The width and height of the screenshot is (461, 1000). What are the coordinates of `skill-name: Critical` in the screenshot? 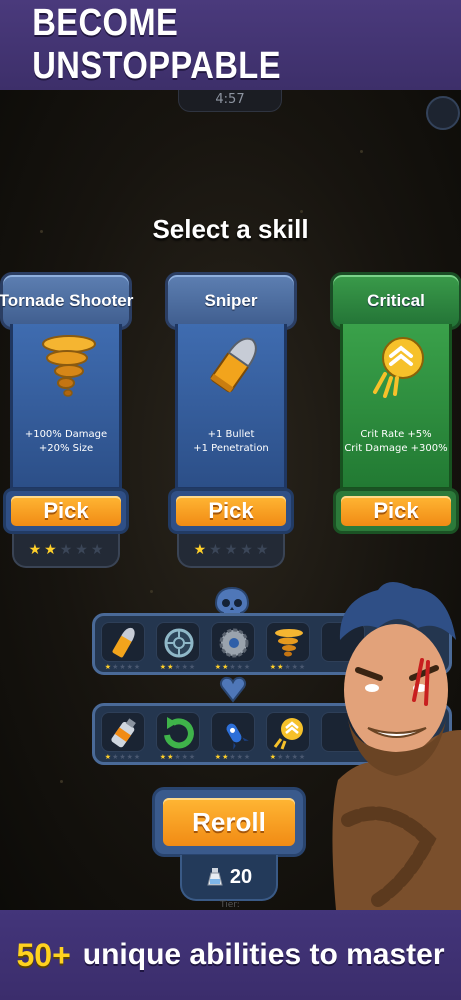 It's located at (396, 300).